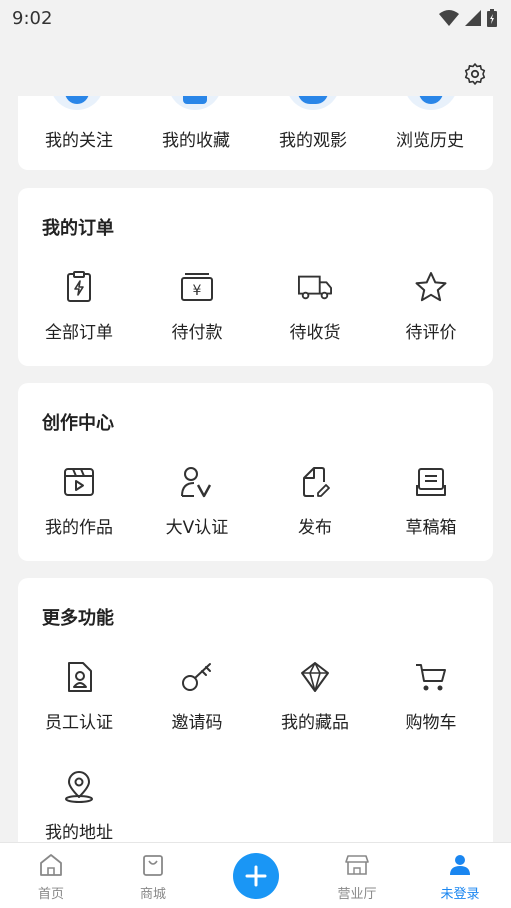 The height and width of the screenshot is (908, 511). Describe the element at coordinates (492, 18) in the screenshot. I see `battery-icon` at that location.